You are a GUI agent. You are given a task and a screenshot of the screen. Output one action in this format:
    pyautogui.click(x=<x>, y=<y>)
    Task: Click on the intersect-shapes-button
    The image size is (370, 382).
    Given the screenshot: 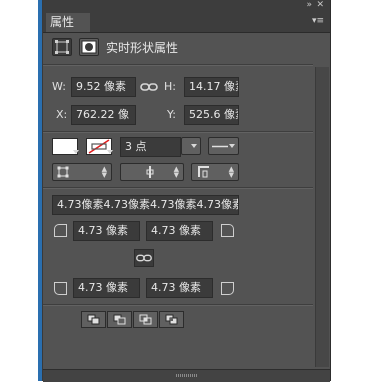 What is the action you would take?
    pyautogui.click(x=145, y=319)
    